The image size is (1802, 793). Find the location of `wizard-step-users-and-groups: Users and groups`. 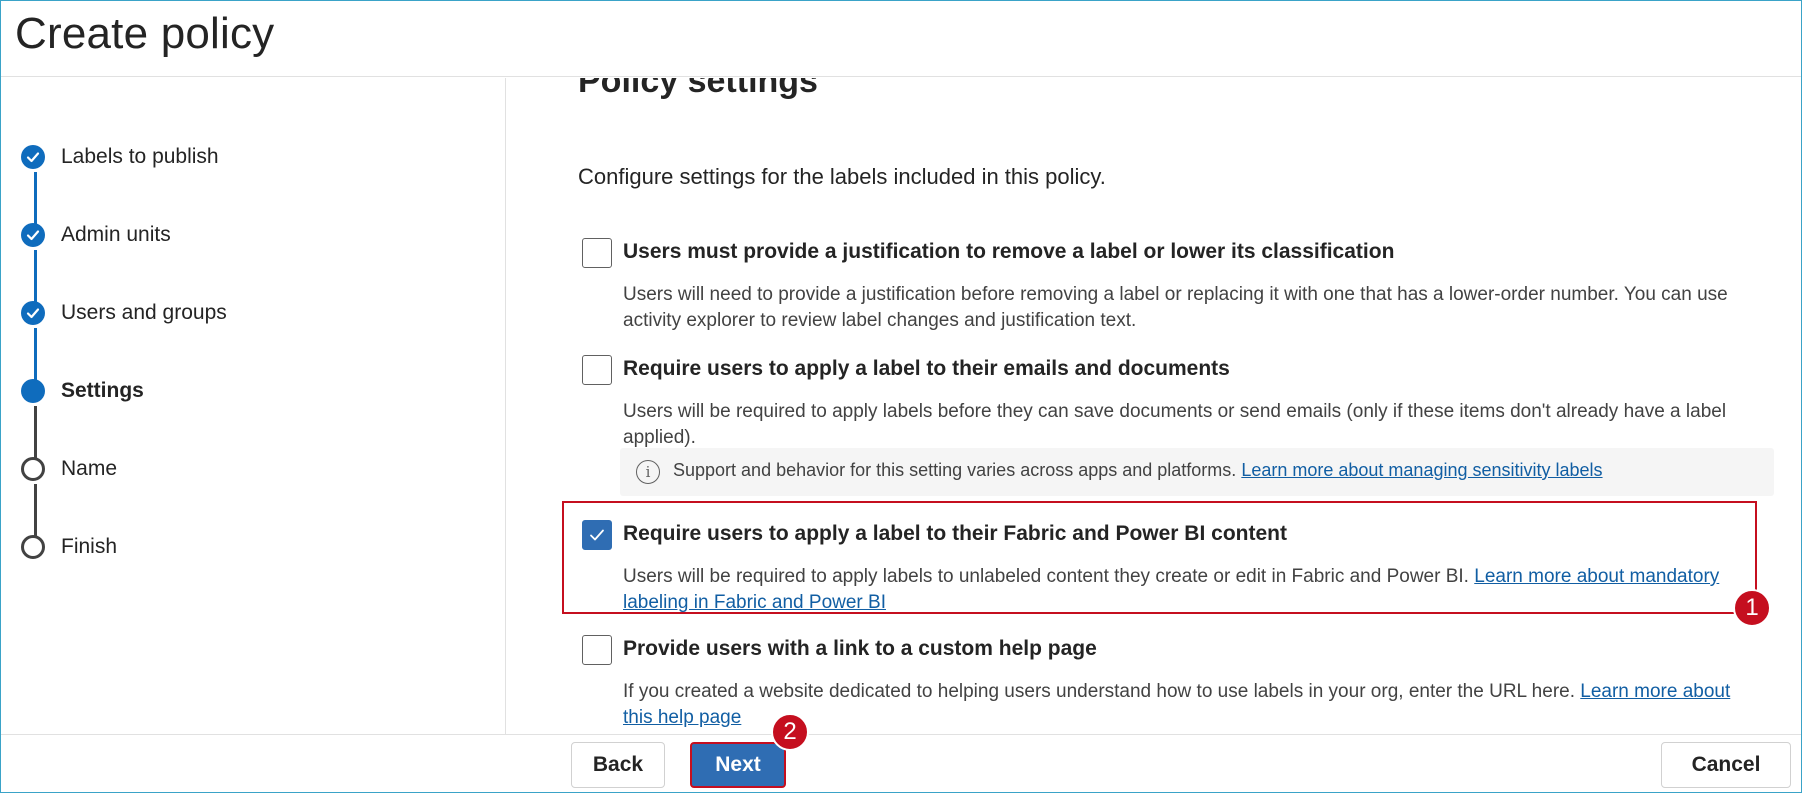

wizard-step-users-and-groups: Users and groups is located at coordinates (124, 313).